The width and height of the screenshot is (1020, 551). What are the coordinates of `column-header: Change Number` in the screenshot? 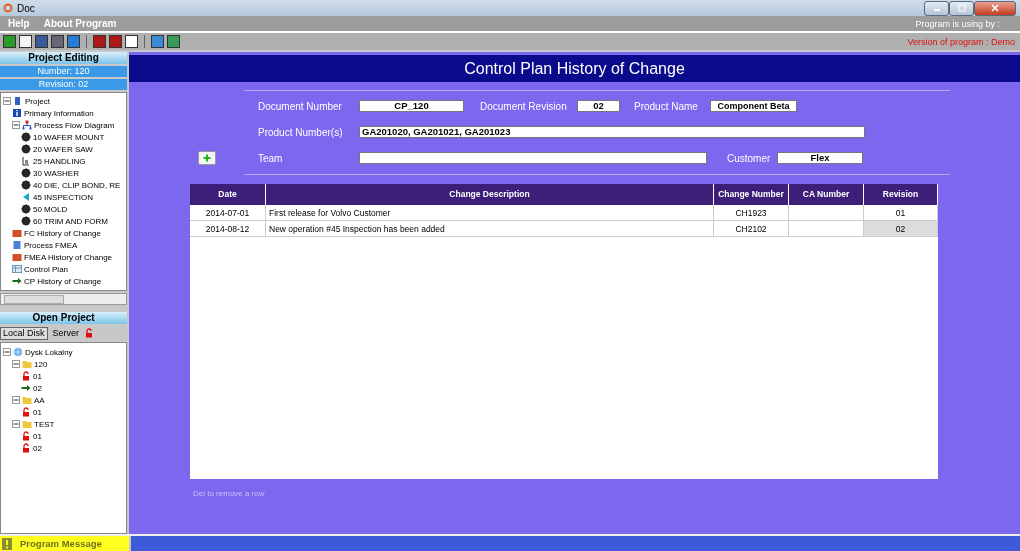 It's located at (751, 194).